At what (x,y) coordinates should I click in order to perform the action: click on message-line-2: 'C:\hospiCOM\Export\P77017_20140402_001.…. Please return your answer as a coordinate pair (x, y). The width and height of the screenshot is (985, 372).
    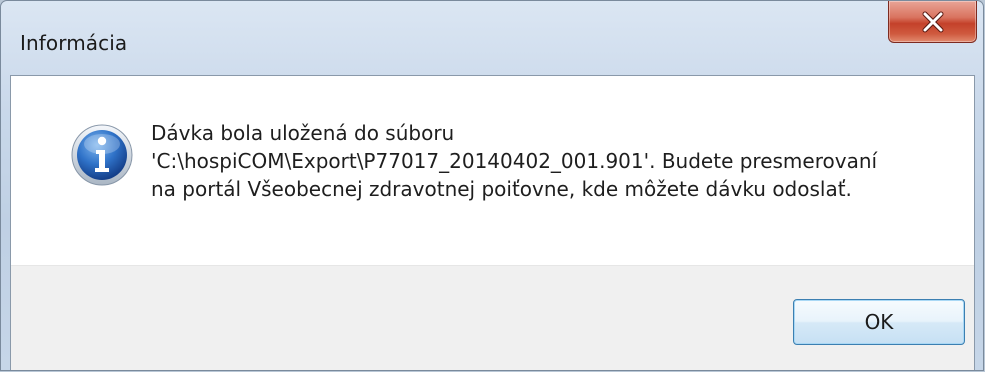
    Looking at the image, I should click on (514, 161).